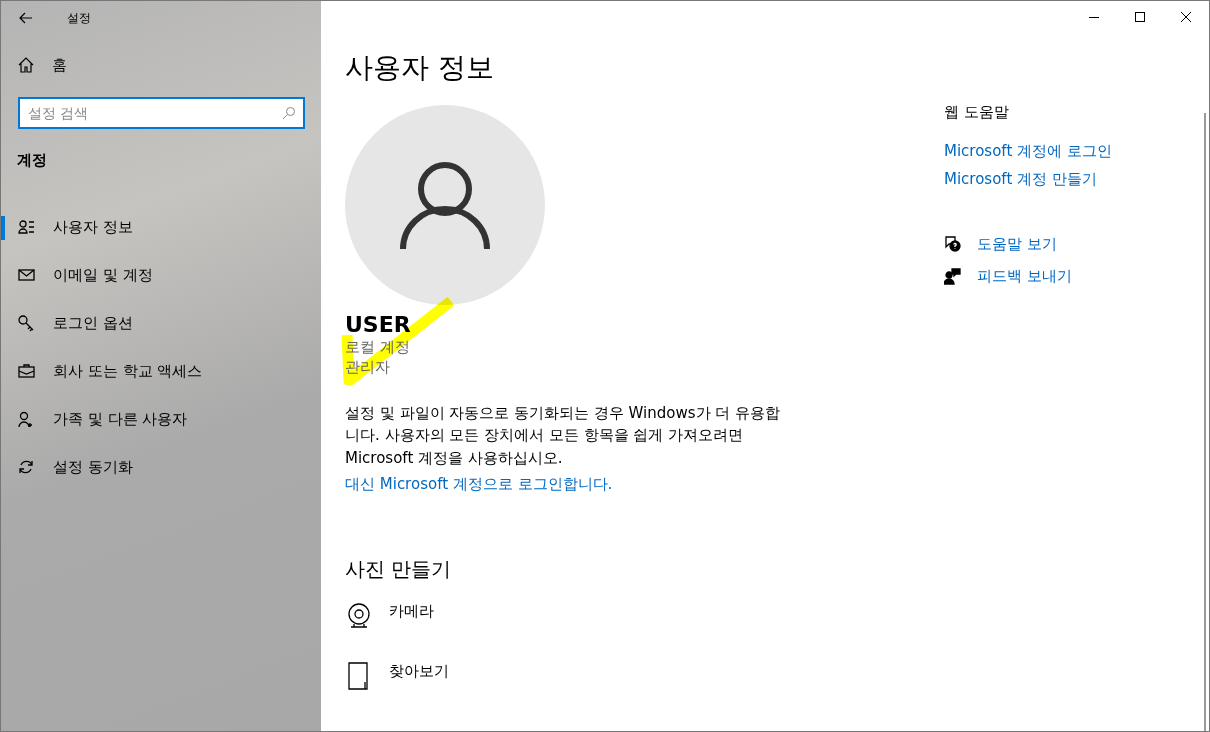 This screenshot has width=1210, height=732. Describe the element at coordinates (161, 65) in the screenshot. I see `home-nav-item: 홈` at that location.